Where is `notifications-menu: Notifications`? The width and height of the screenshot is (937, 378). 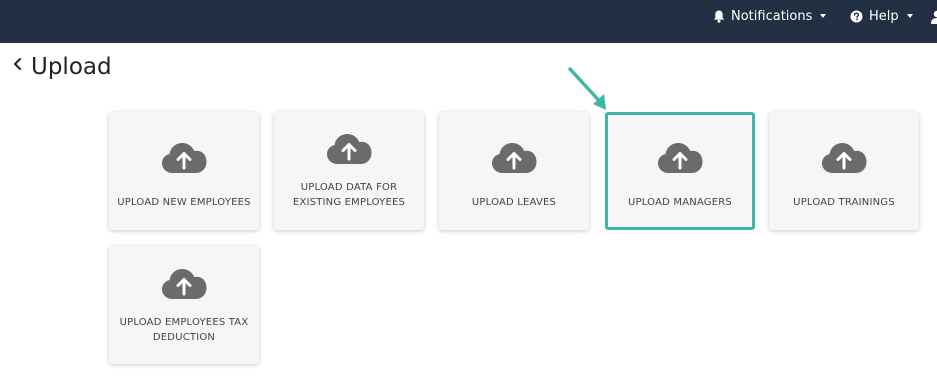
notifications-menu: Notifications is located at coordinates (770, 16).